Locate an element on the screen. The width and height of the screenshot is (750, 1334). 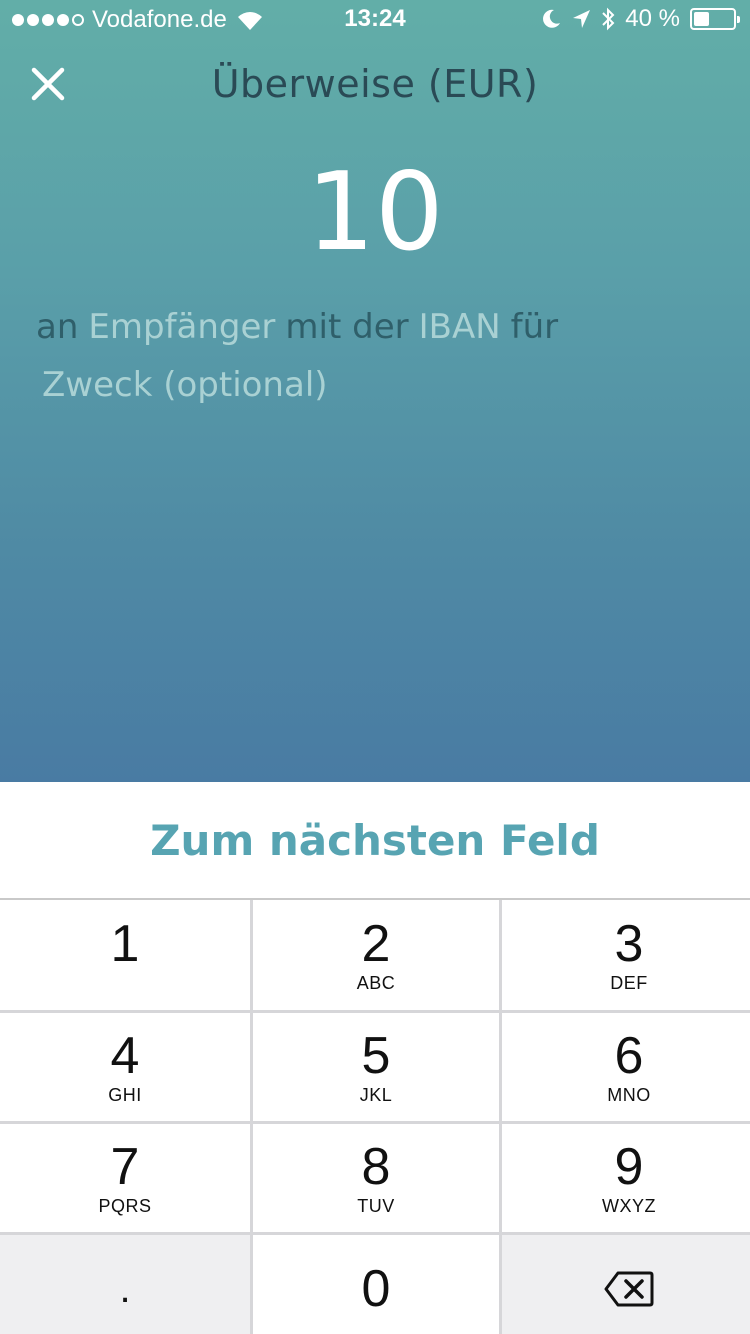
key-digit: 3 is located at coordinates (629, 944).